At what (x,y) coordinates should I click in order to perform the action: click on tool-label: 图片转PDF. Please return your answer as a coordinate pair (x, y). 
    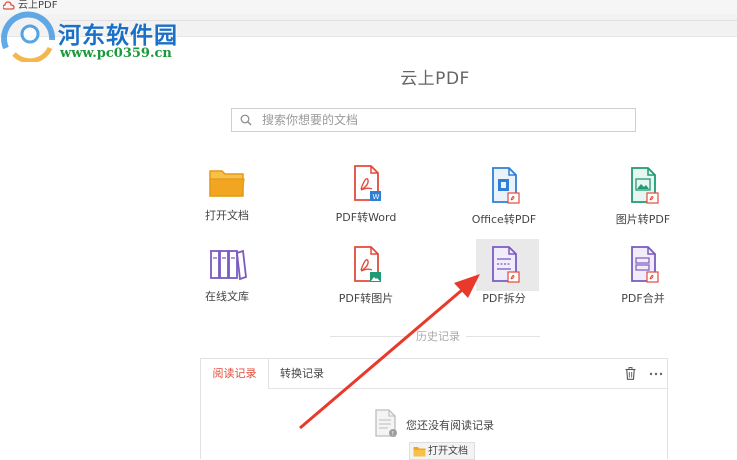
    Looking at the image, I should click on (643, 219).